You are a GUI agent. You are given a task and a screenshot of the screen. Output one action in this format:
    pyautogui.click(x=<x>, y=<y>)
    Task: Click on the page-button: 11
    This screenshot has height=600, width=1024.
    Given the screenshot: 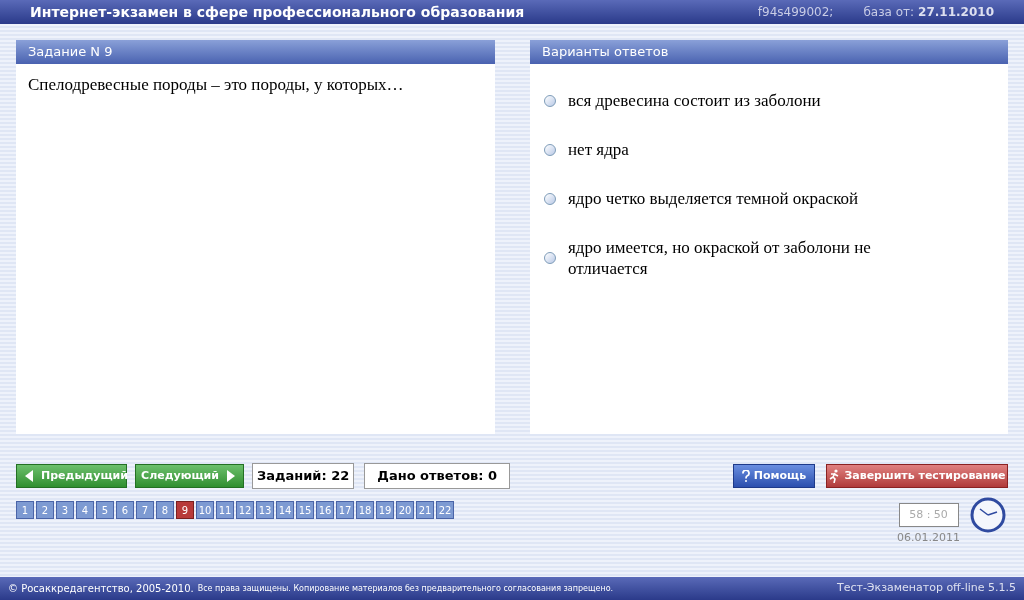 What is the action you would take?
    pyautogui.click(x=225, y=510)
    